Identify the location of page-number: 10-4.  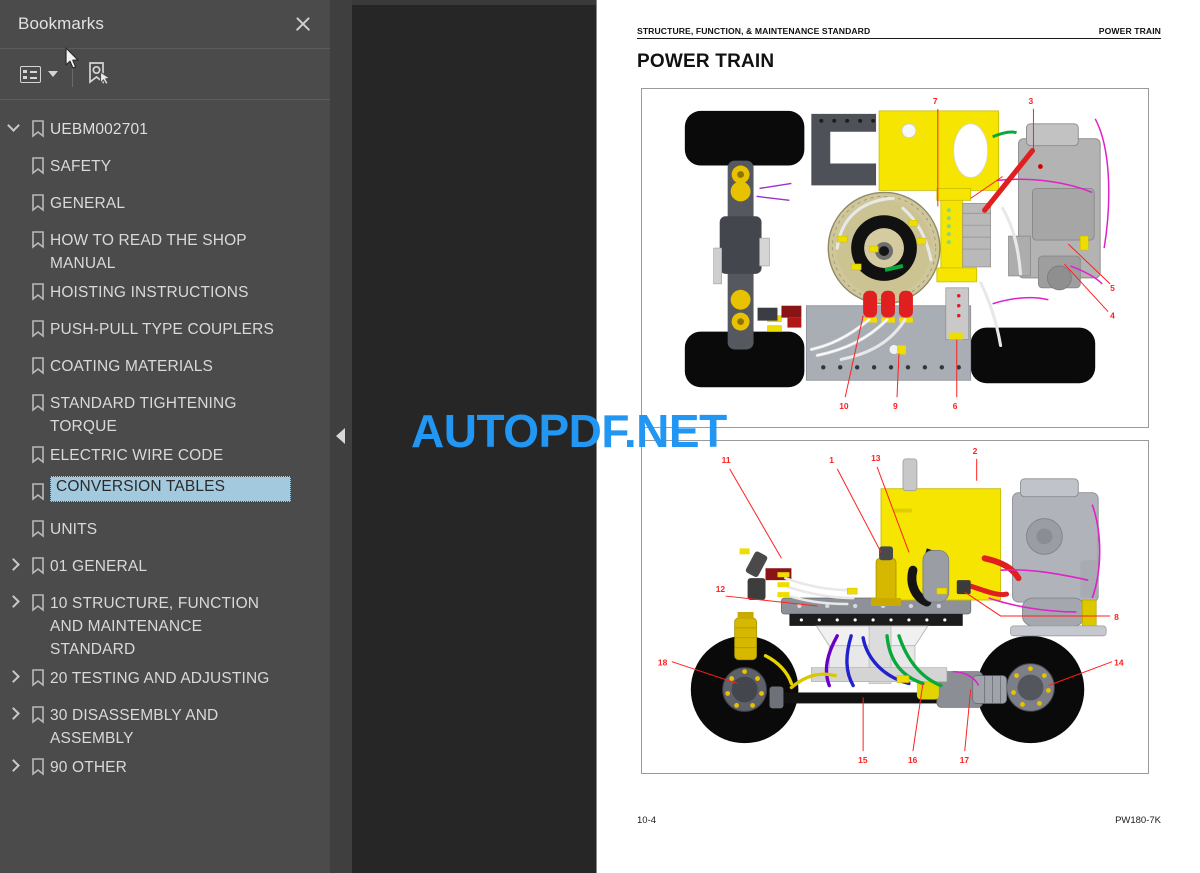
(647, 820).